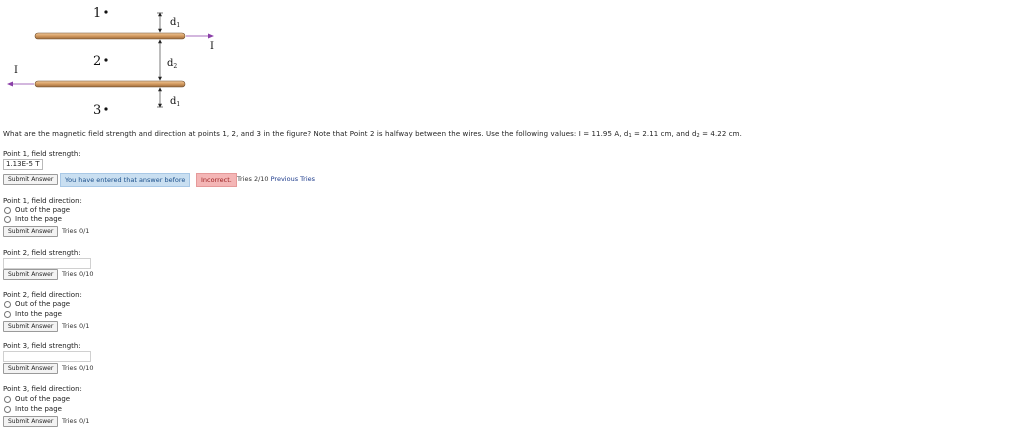 The image size is (1024, 433). What do you see at coordinates (200, 36) in the screenshot?
I see `current-arrow-right` at bounding box center [200, 36].